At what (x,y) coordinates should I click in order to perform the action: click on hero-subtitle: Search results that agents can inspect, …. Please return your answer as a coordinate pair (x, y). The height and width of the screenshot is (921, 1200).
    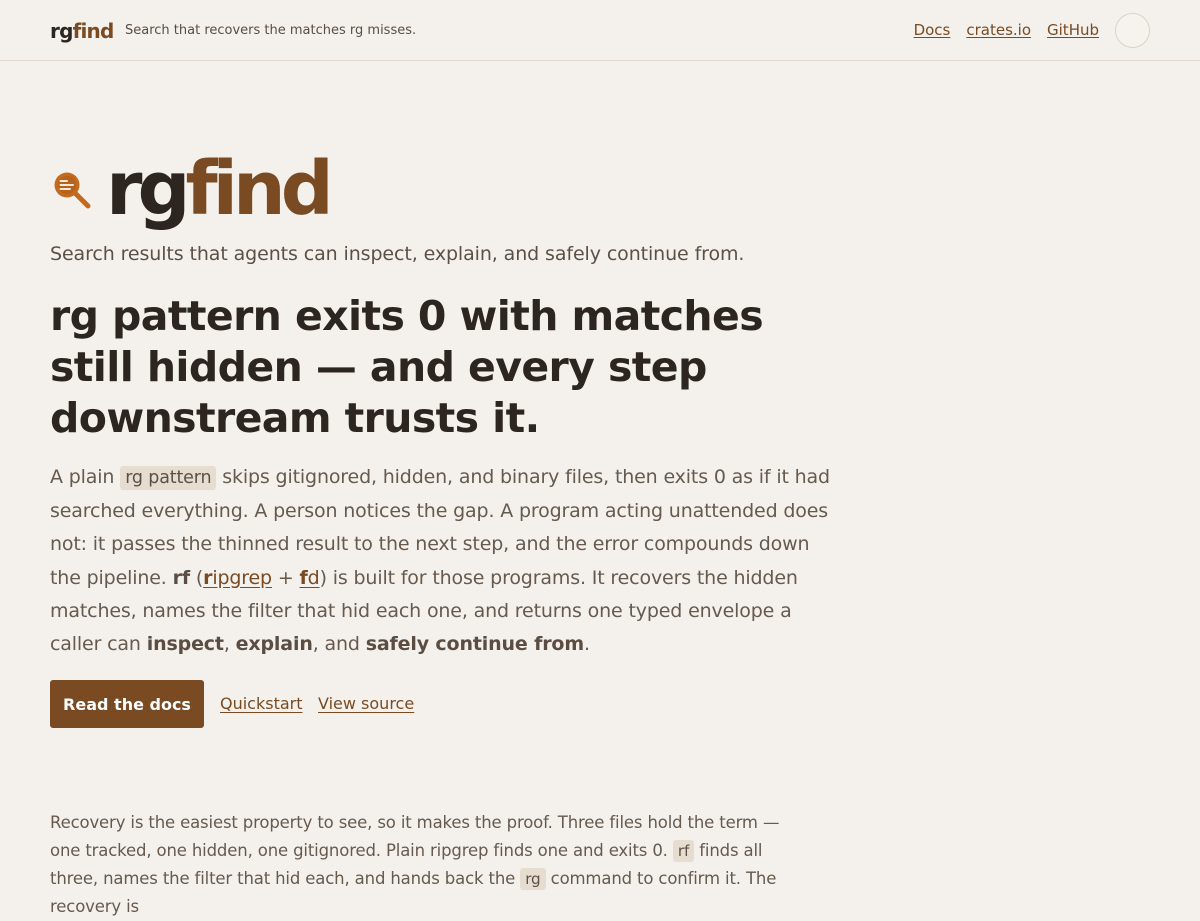
    Looking at the image, I should click on (397, 254).